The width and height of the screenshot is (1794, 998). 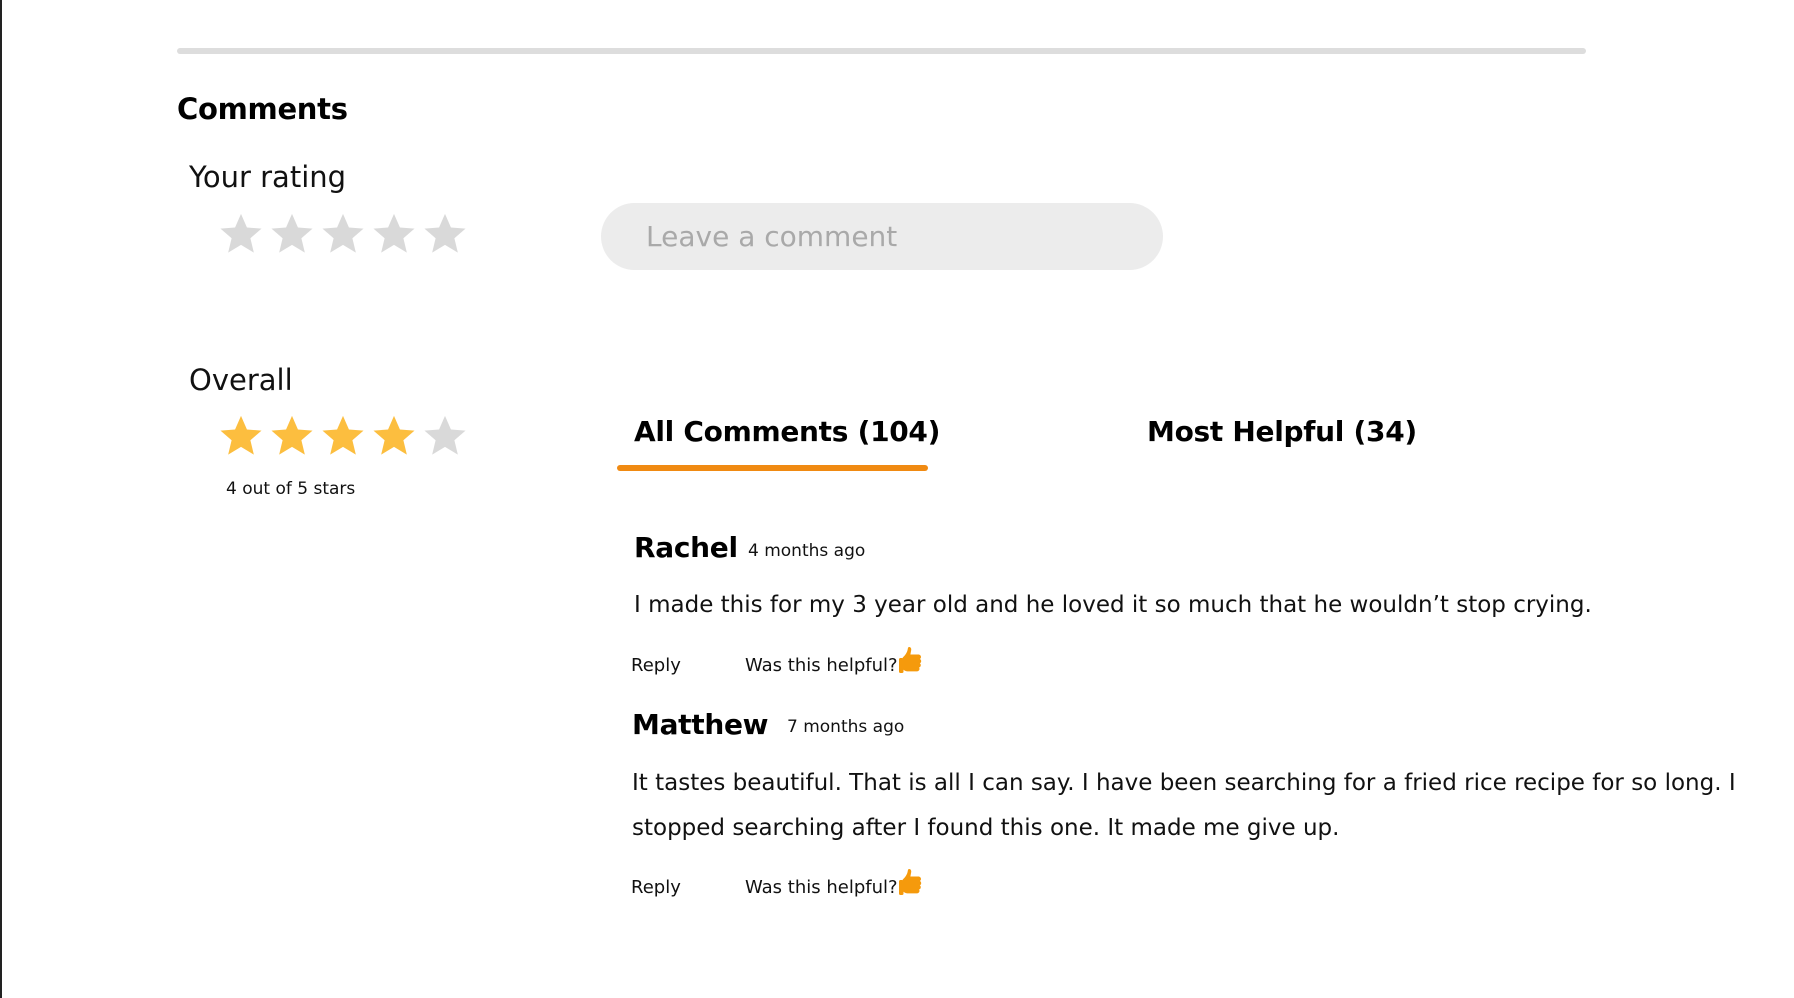 I want to click on active-tab-indicator, so click(x=772, y=468).